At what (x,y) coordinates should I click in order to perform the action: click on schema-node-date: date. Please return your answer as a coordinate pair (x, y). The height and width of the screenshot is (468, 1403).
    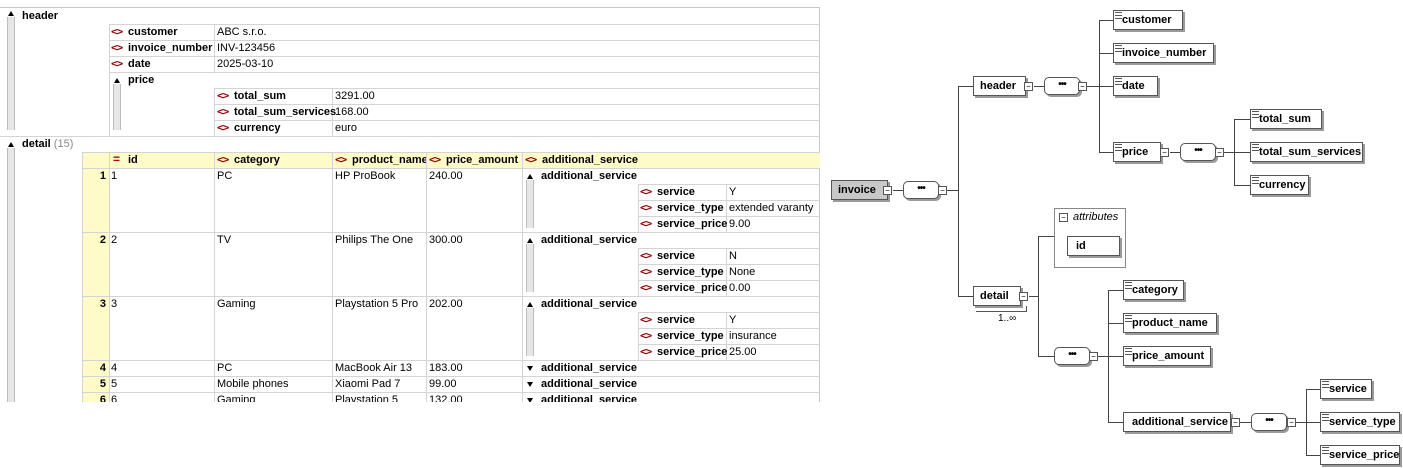
    Looking at the image, I should click on (1135, 86).